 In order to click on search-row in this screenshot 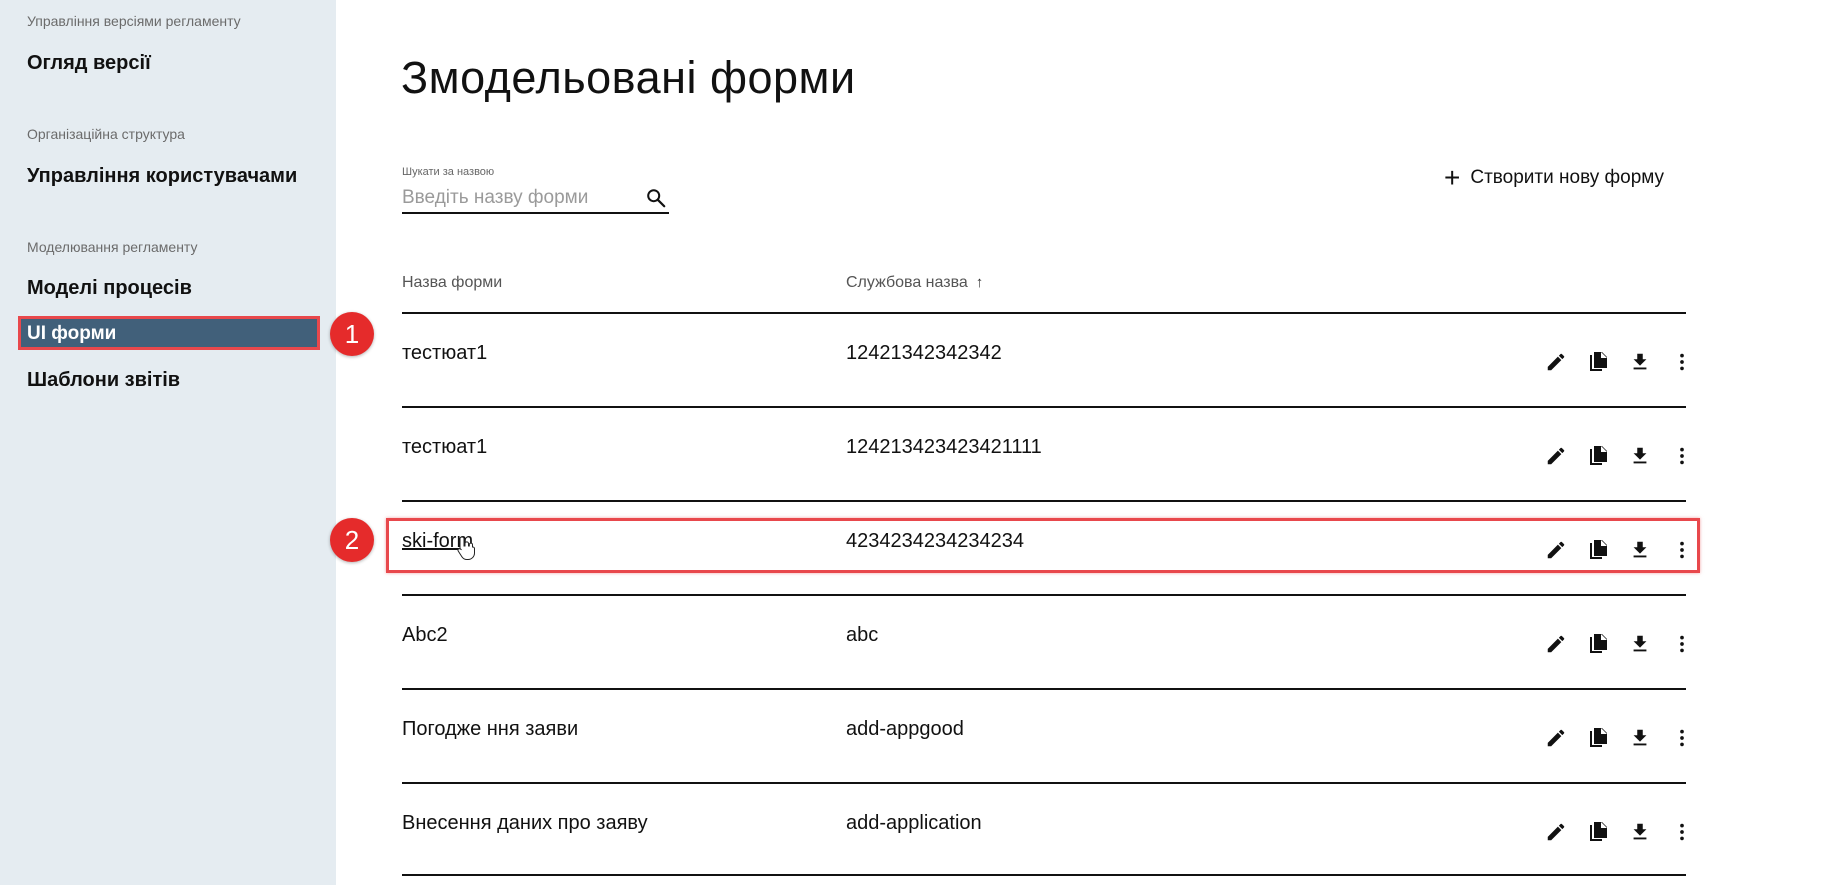, I will do `click(535, 199)`.